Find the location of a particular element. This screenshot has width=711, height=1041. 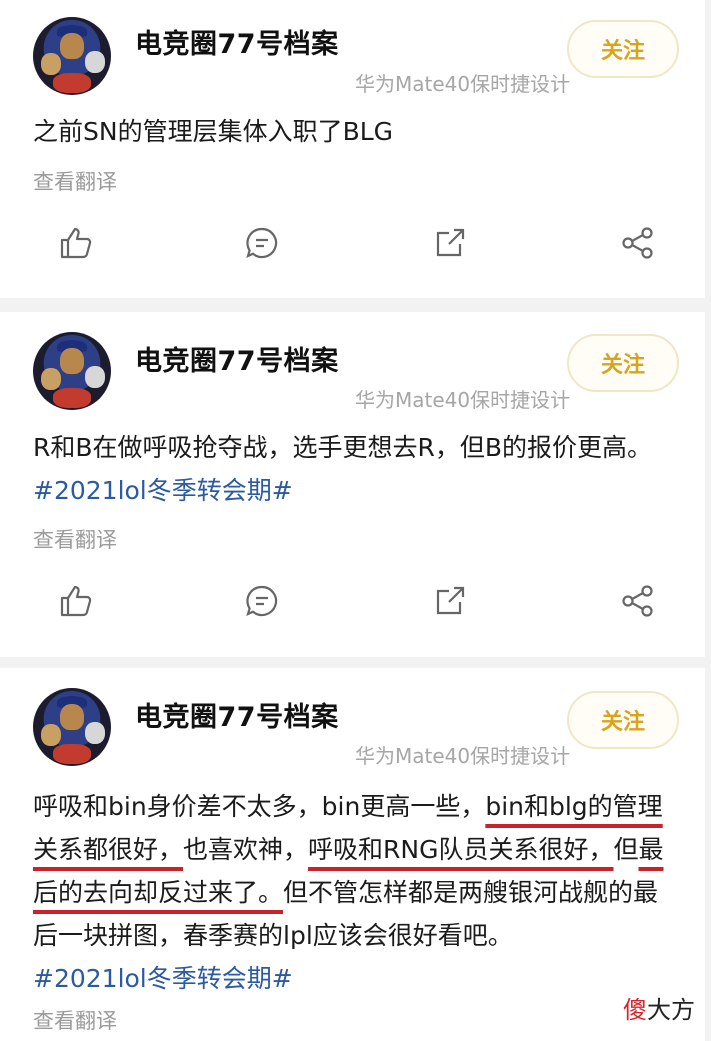

underlined-text: bin和blg的管理 is located at coordinates (574, 806).